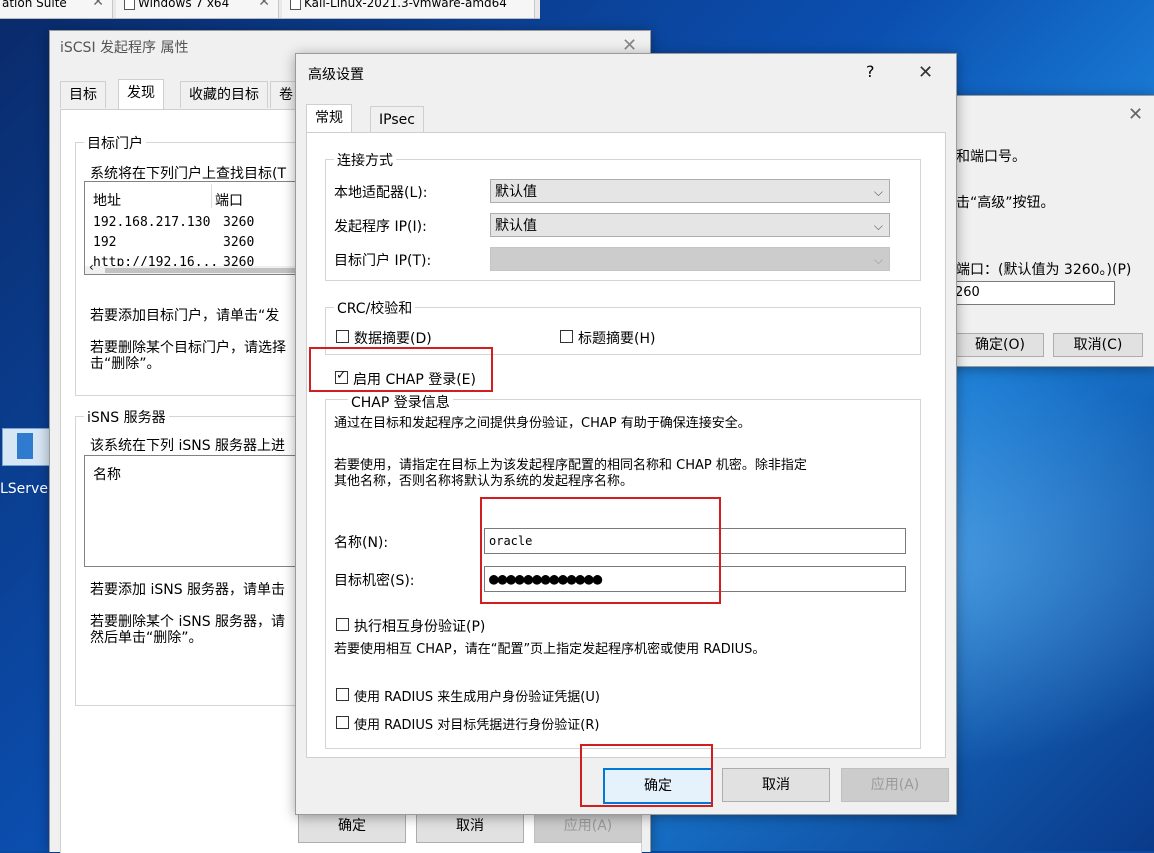  I want to click on portal-instruction-2: 击“高级”按钮。, so click(1005, 203).